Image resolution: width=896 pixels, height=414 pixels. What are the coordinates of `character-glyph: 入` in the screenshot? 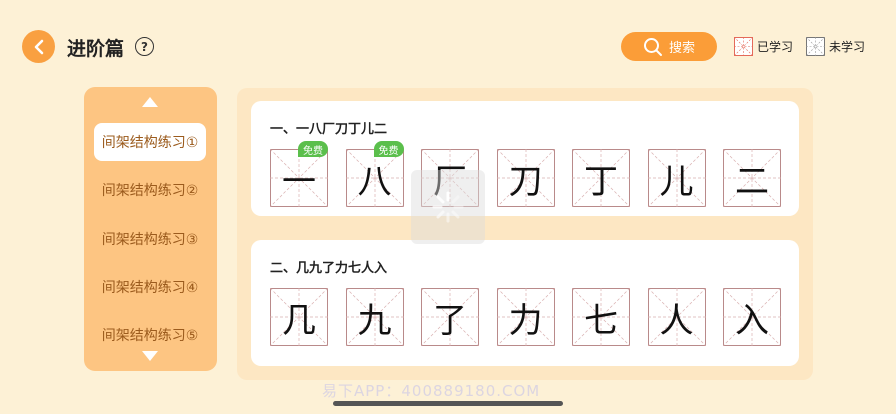 It's located at (752, 320).